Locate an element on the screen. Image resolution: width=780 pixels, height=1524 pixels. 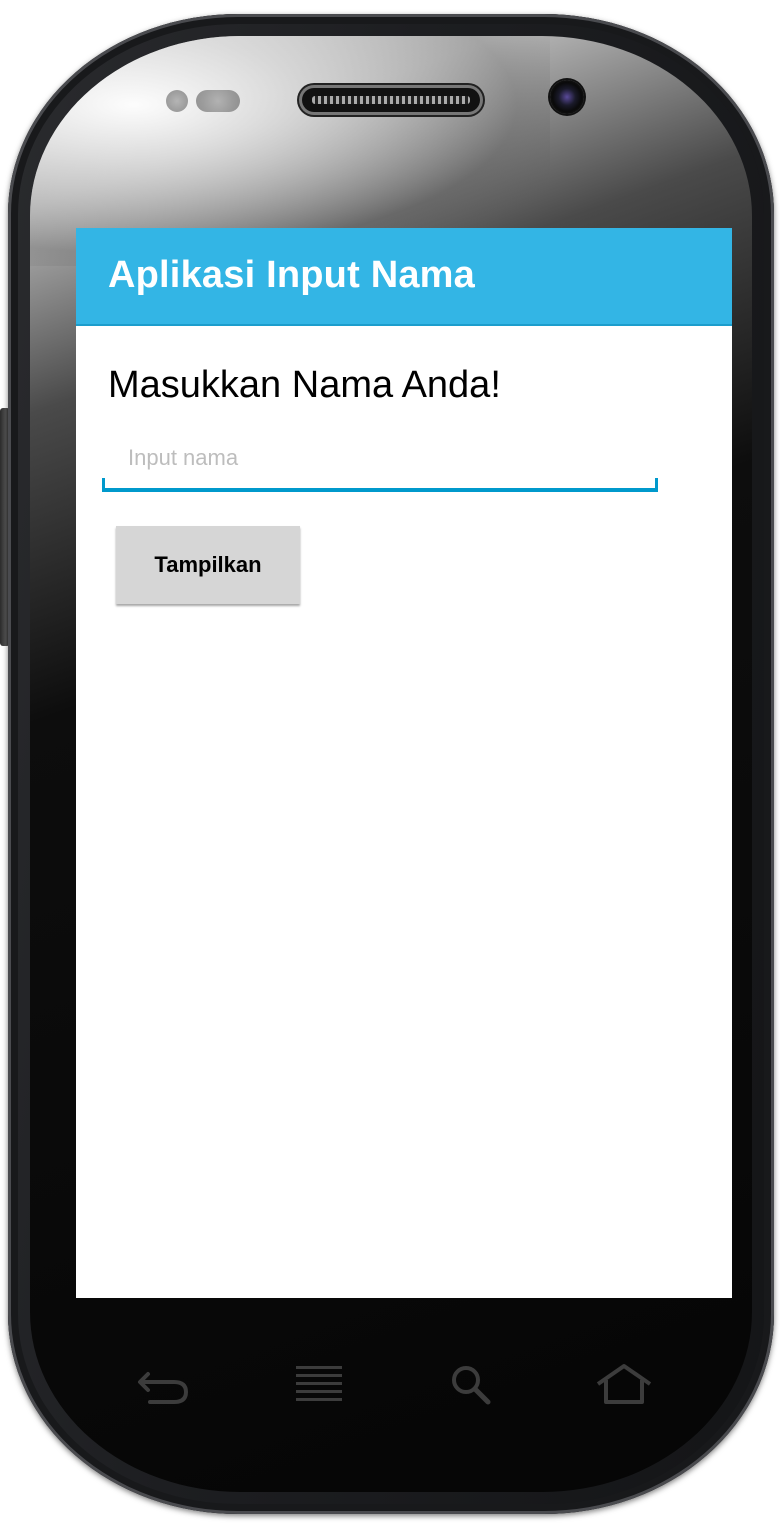
show-button: Tampilkan is located at coordinates (208, 565).